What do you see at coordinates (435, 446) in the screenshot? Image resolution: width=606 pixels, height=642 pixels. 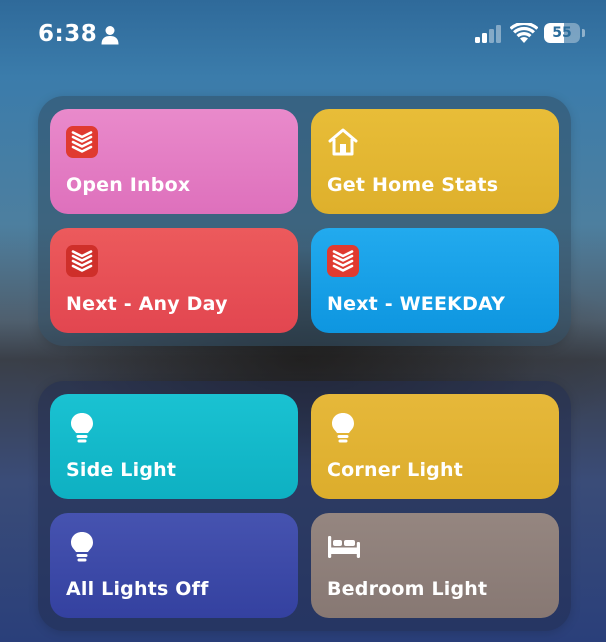 I see `shortcut-corner-light: Corner Light` at bounding box center [435, 446].